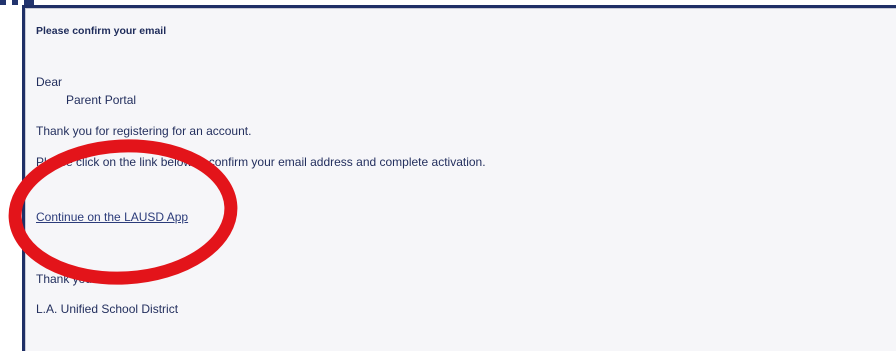 This screenshot has height=351, width=896. What do you see at coordinates (112, 217) in the screenshot?
I see `continue-lausd-app-link: Continue on the LAUSD App` at bounding box center [112, 217].